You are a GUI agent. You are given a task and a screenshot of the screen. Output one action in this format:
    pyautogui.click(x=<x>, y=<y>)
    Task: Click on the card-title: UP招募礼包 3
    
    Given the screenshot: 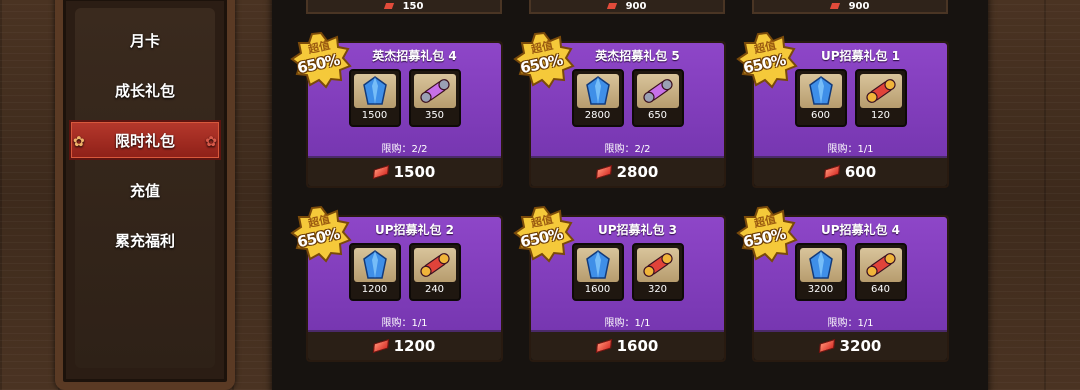 What is the action you would take?
    pyautogui.click(x=637, y=230)
    